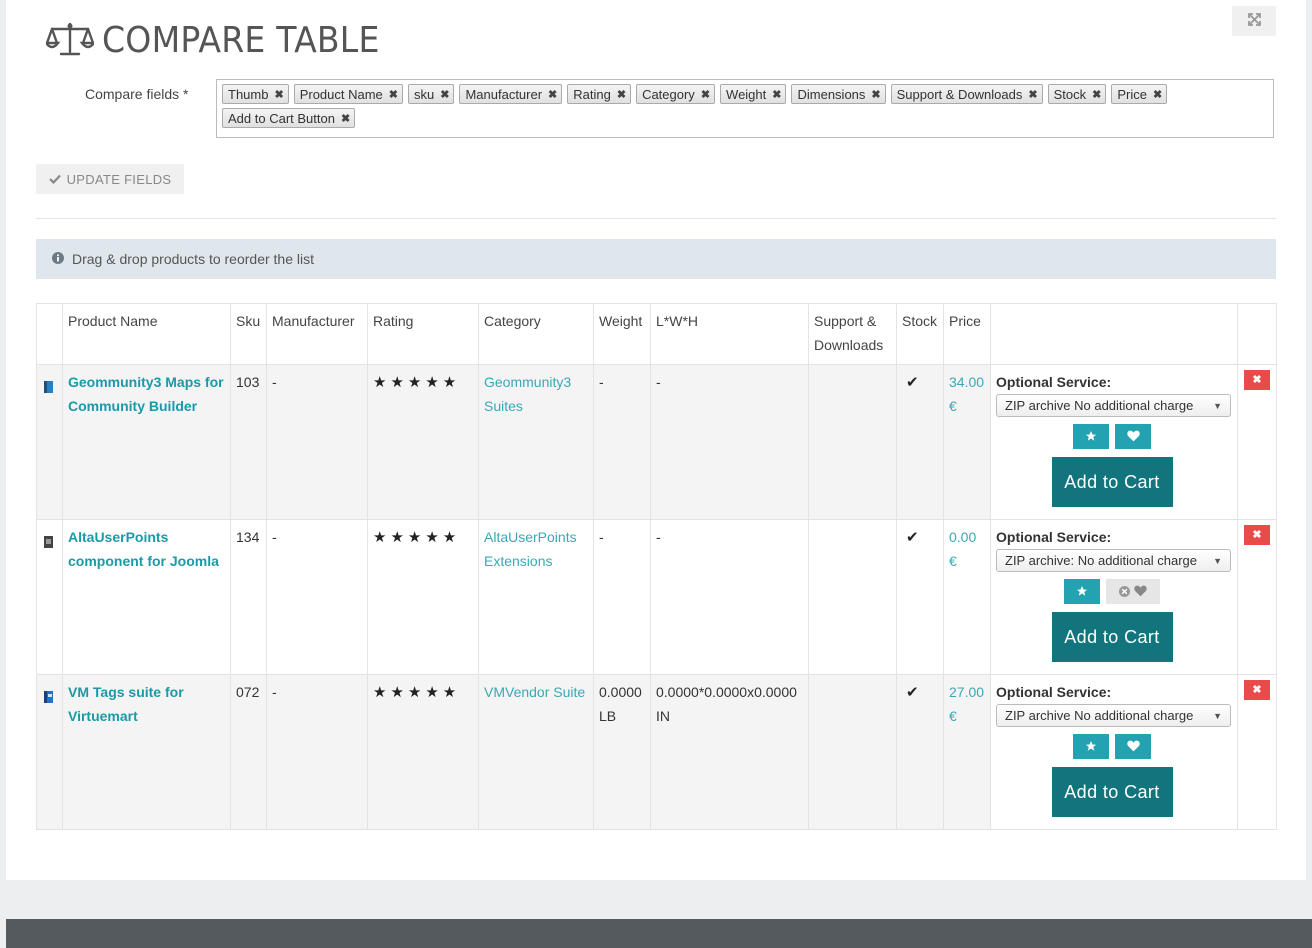  I want to click on field-chip: Rating ✖, so click(599, 94).